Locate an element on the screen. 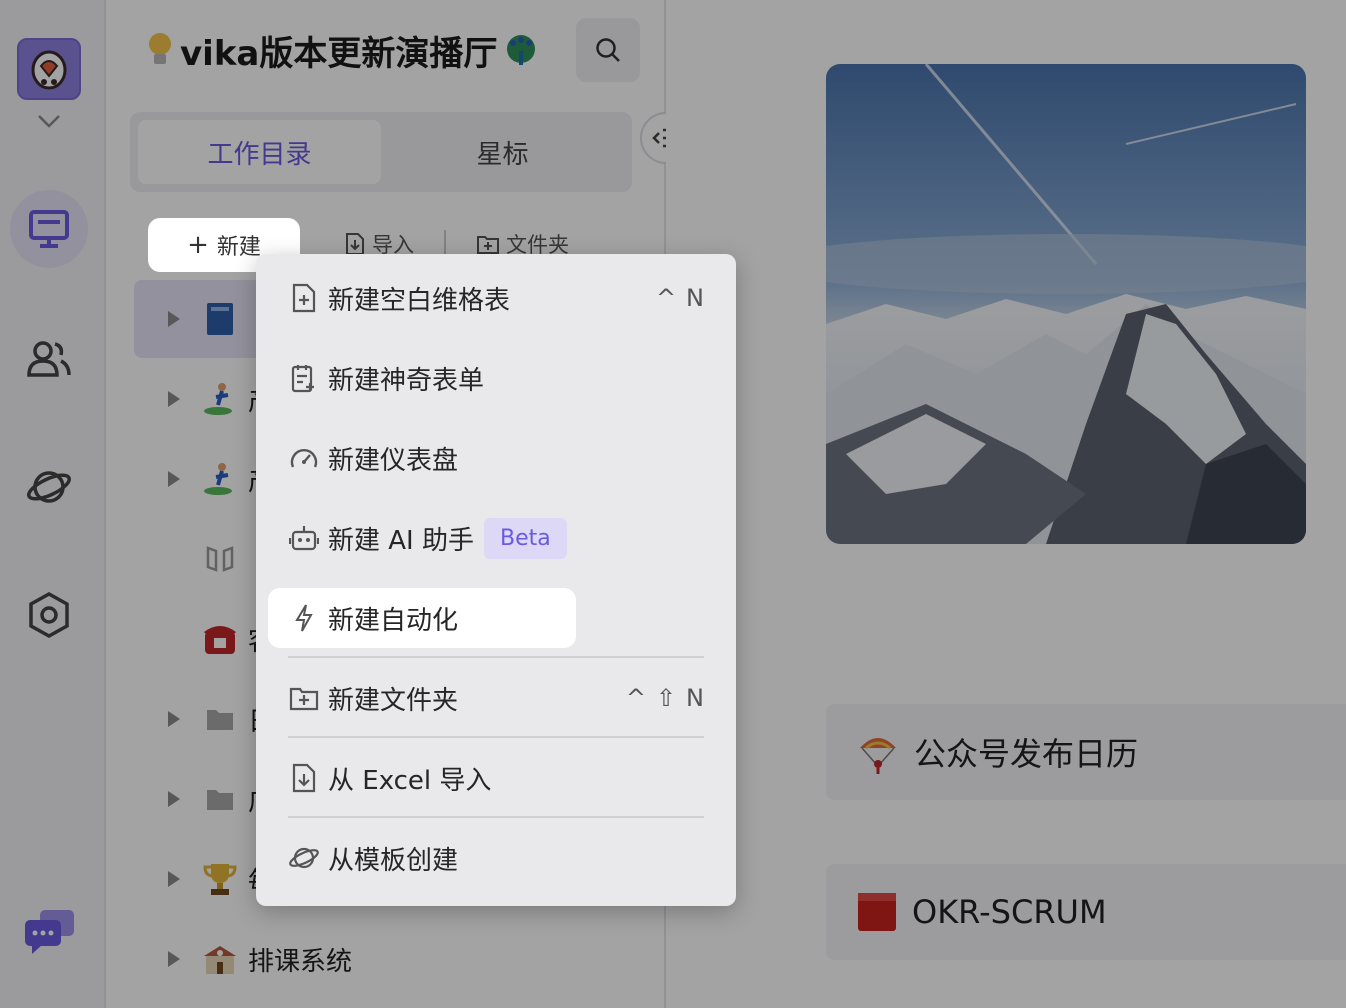  menu-item-new-dashboard: 新建仪表盘 is located at coordinates (496, 458).